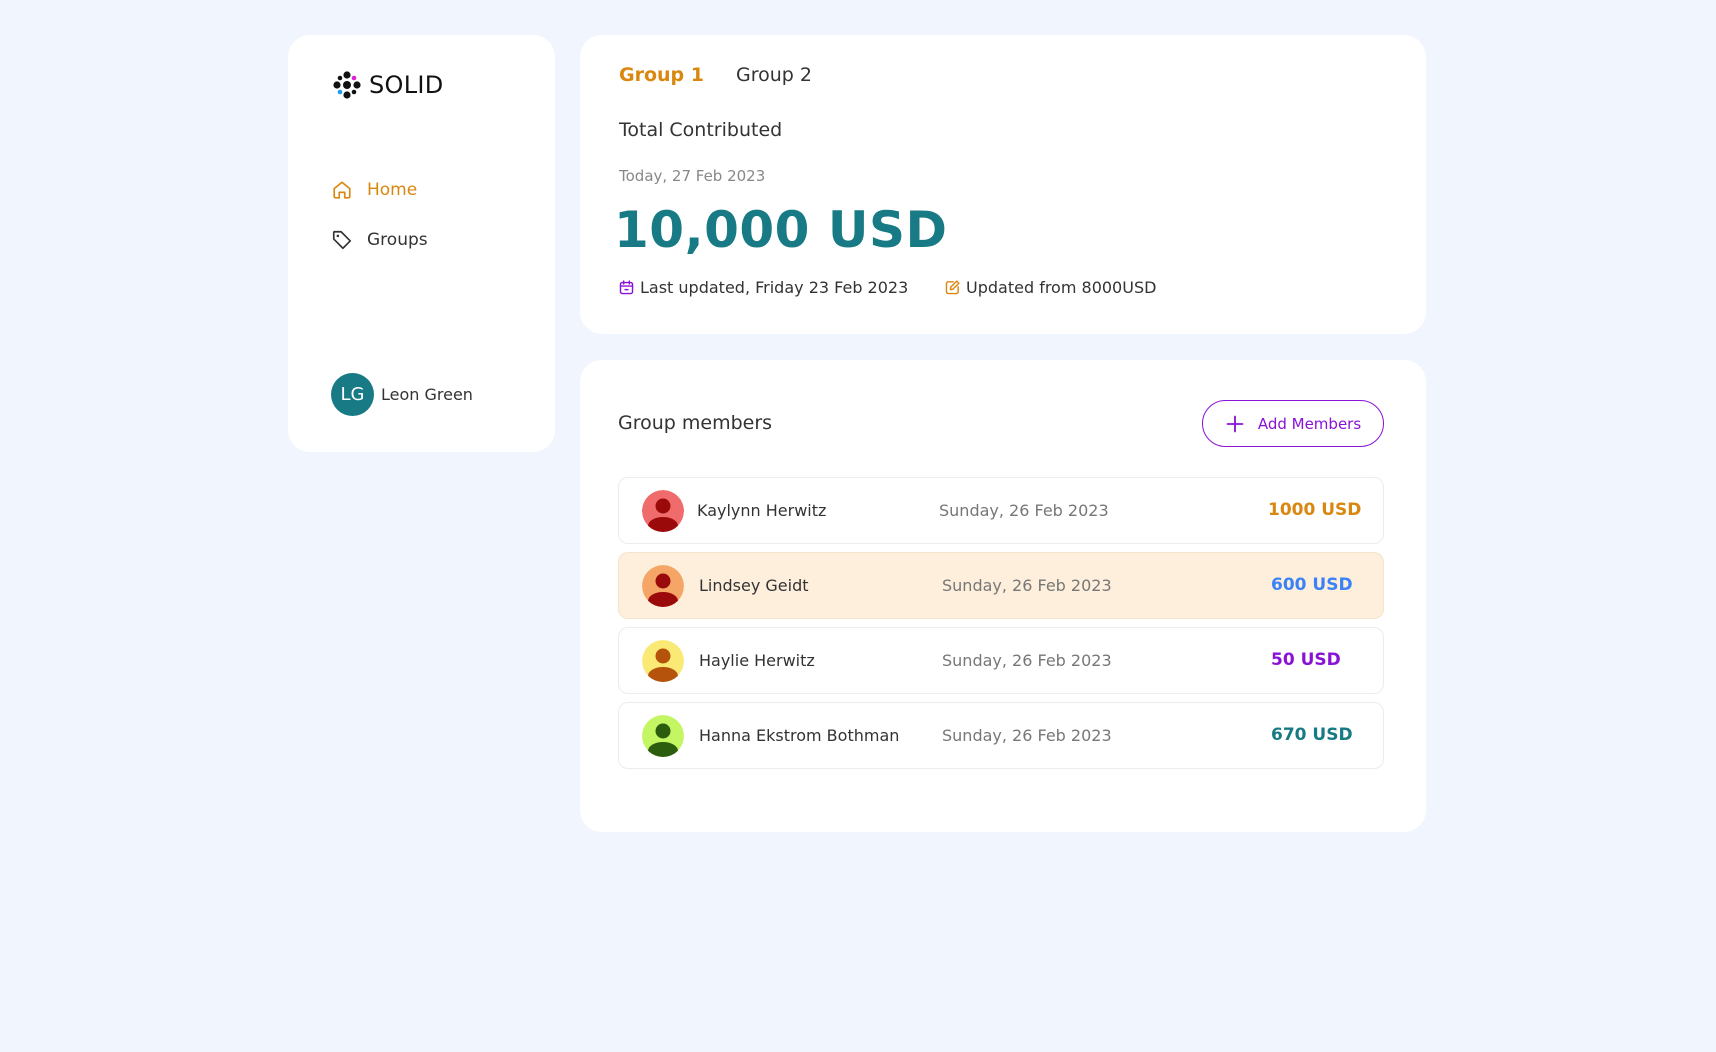  What do you see at coordinates (342, 240) in the screenshot?
I see `tag-icon` at bounding box center [342, 240].